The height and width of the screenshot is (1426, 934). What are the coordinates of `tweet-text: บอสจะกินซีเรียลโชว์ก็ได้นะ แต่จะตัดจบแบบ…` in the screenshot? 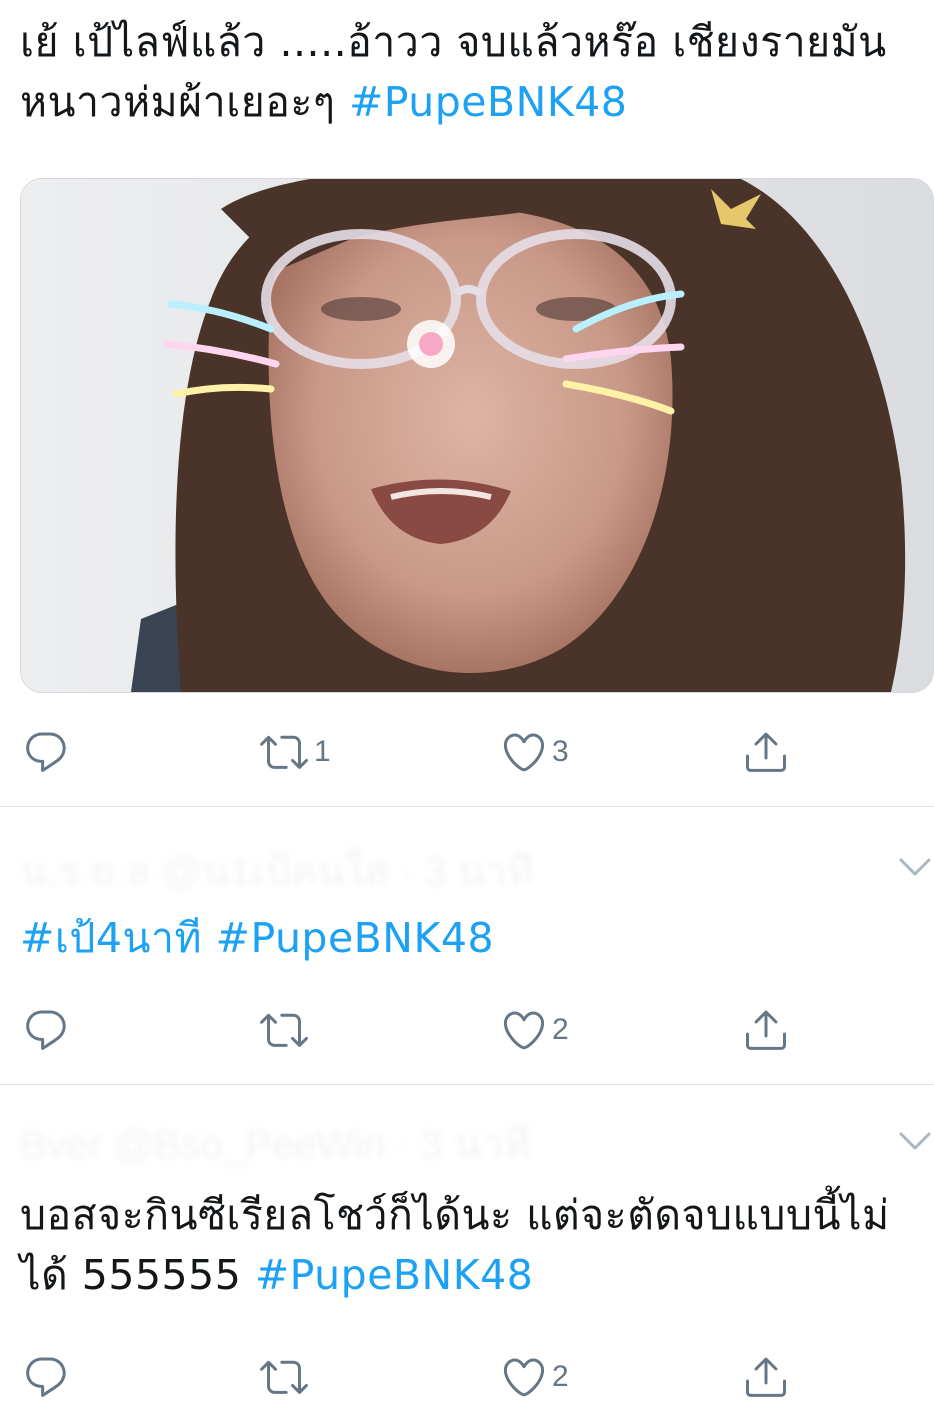 It's located at (473, 1245).